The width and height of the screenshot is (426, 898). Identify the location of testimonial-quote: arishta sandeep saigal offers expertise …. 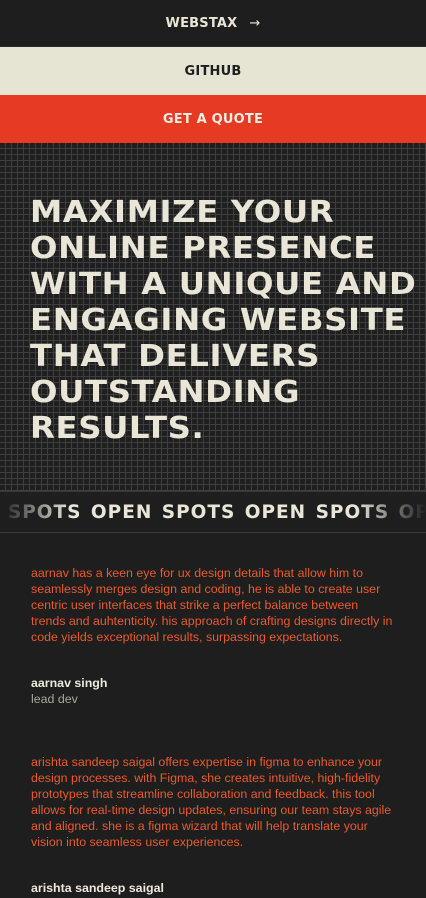
(211, 802).